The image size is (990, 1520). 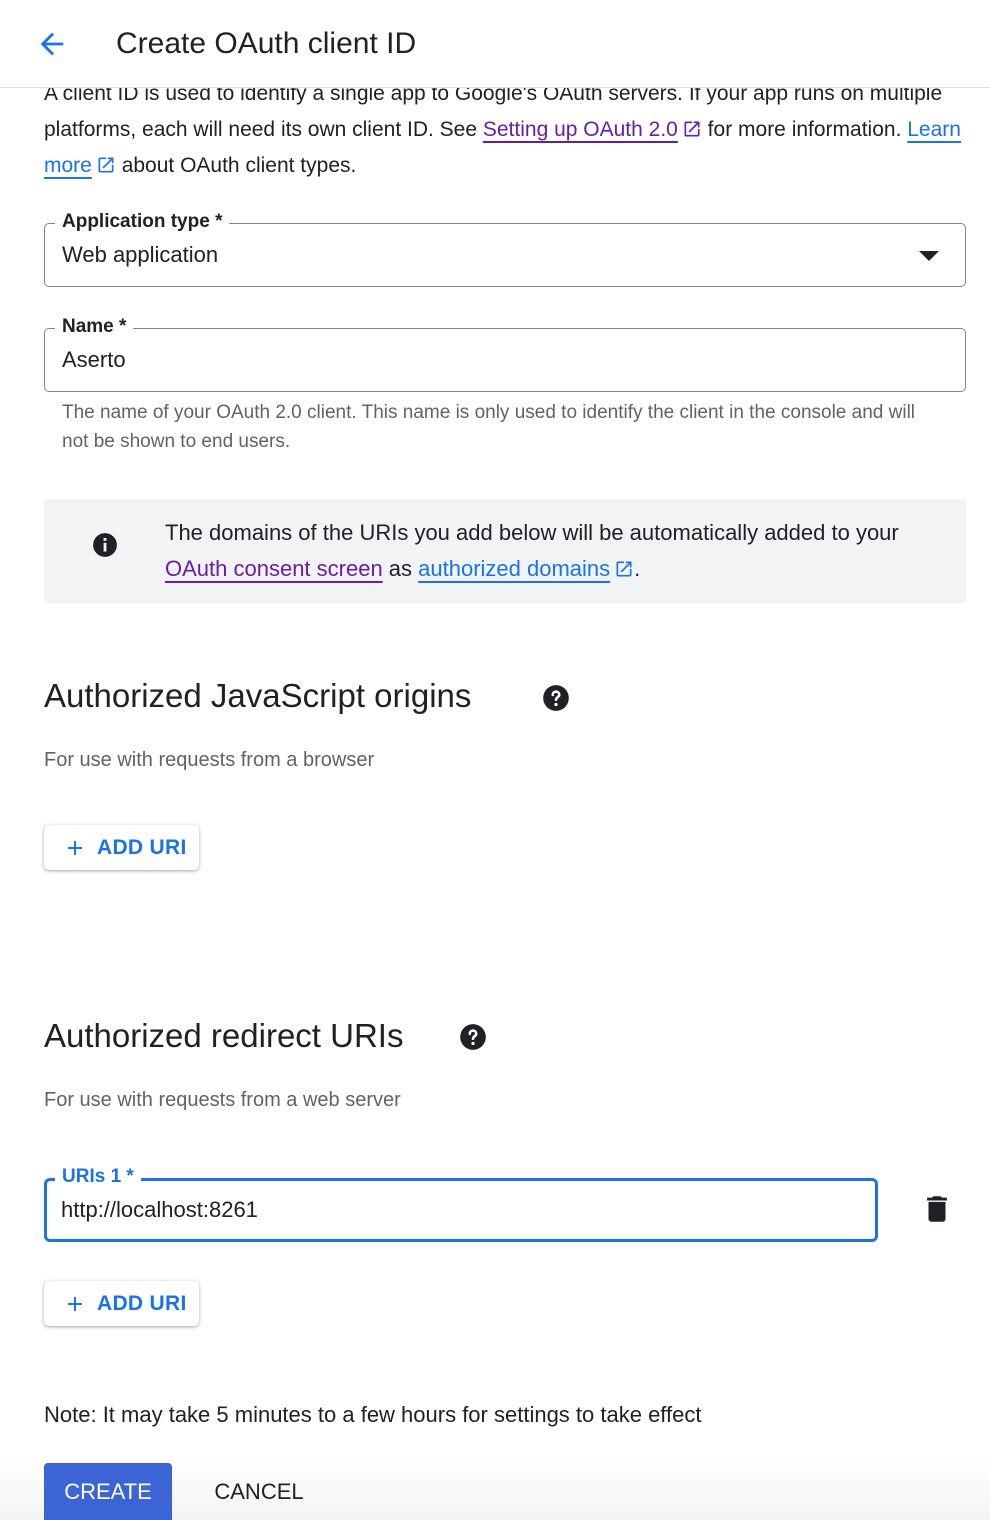 I want to click on redirect-uris-subtitle: For use with requests from a web server, so click(x=222, y=1100).